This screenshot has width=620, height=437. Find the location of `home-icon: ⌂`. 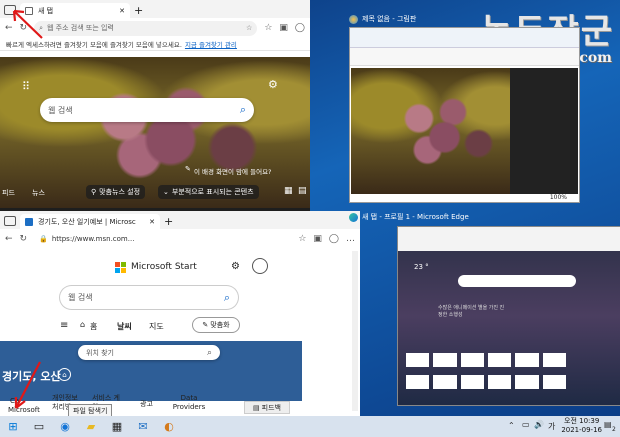

home-icon: ⌂ is located at coordinates (83, 324).